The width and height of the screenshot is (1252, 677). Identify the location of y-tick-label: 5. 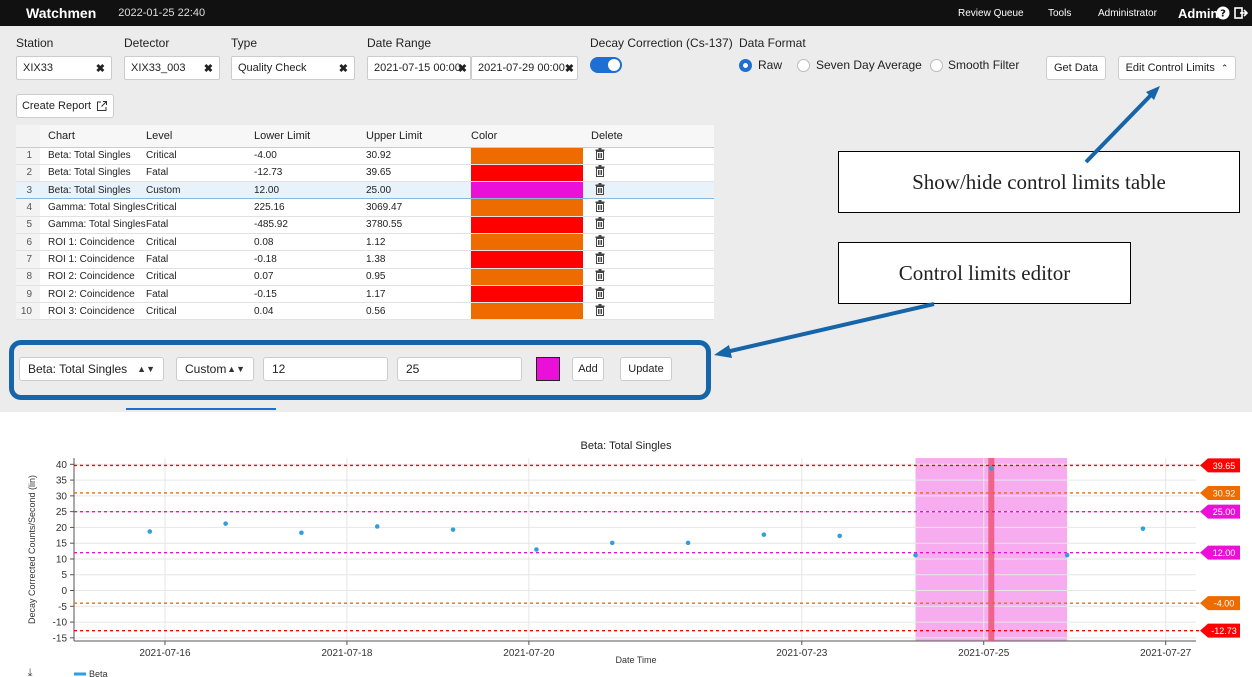
(64, 575).